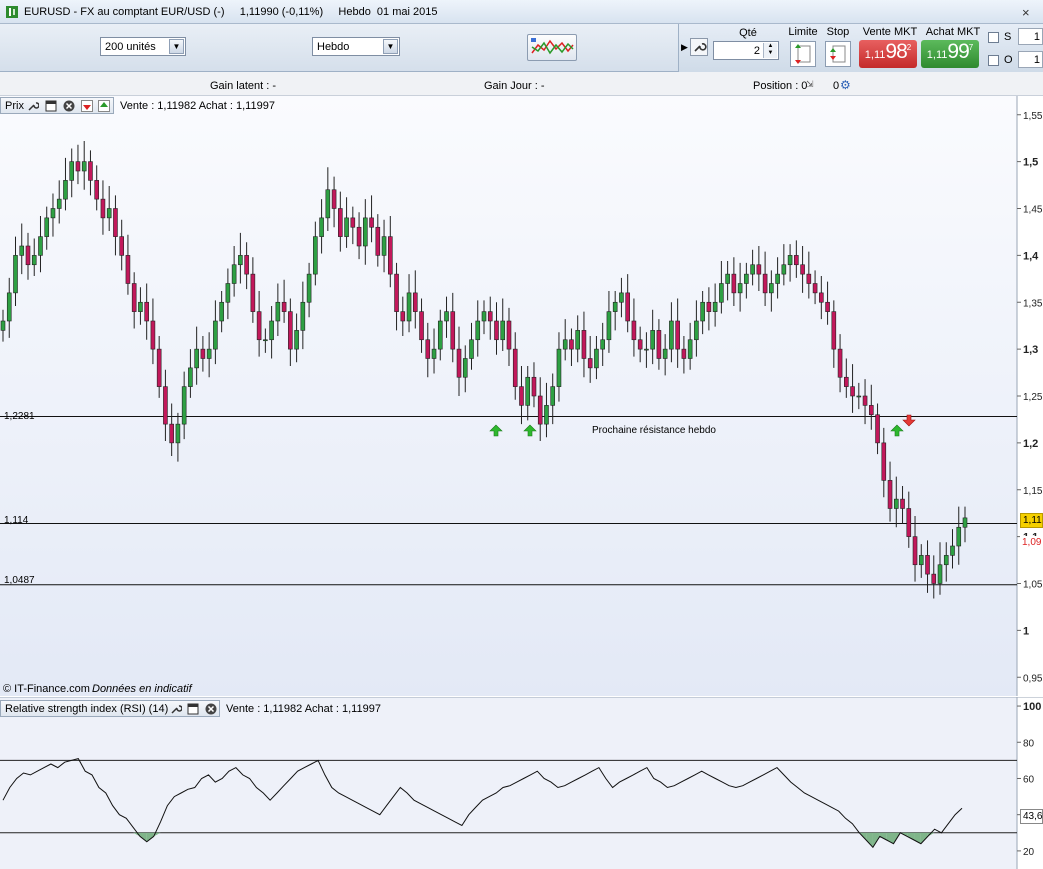 This screenshot has height=869, width=1043. What do you see at coordinates (803, 54) in the screenshot?
I see `limit-order-button` at bounding box center [803, 54].